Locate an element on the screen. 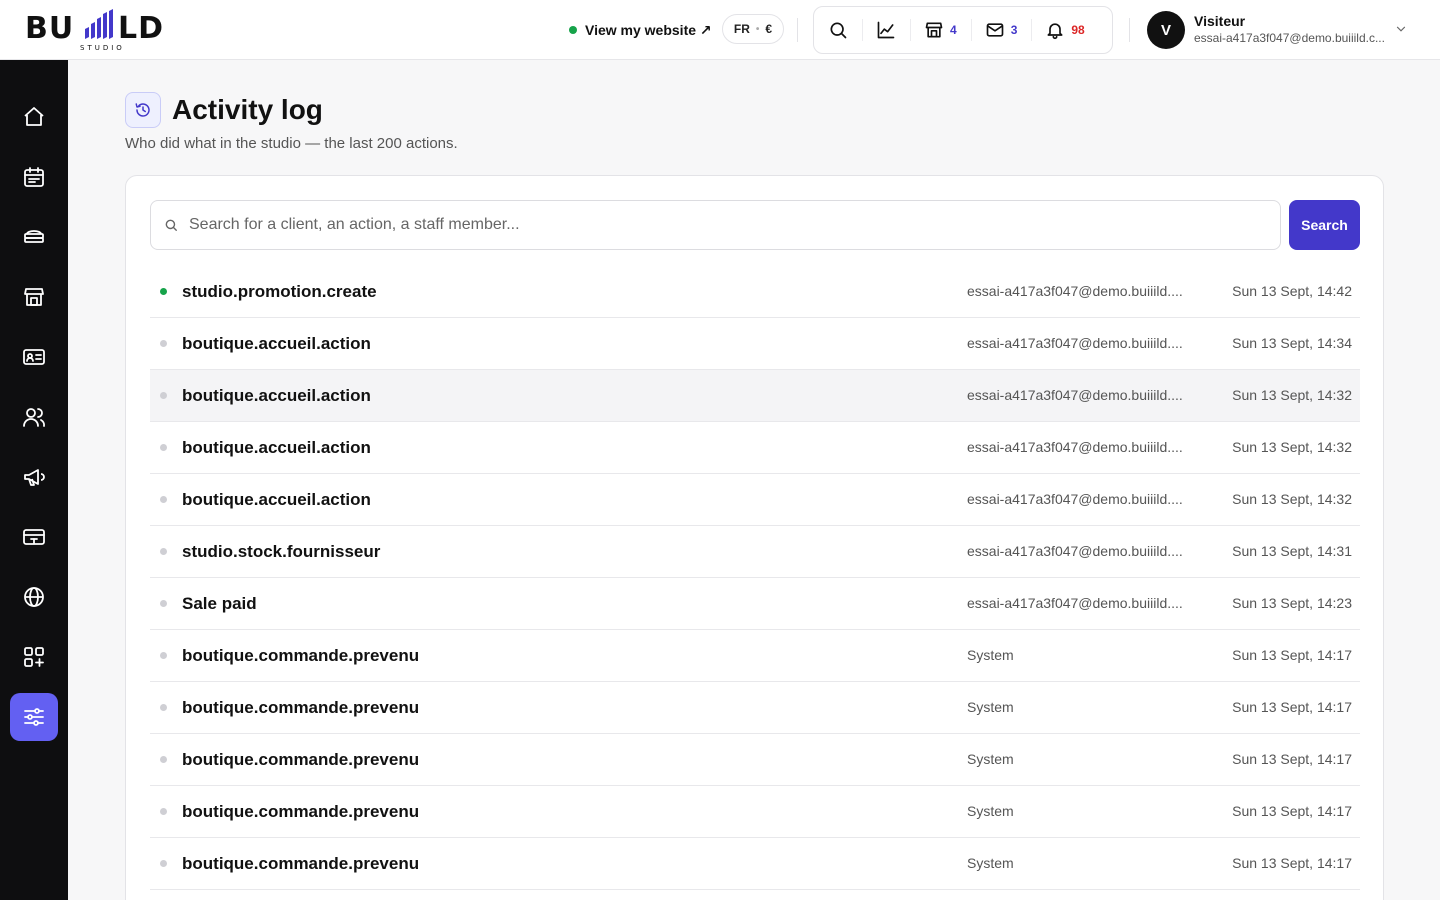 Image resolution: width=1440 pixels, height=900 pixels. log-action: studio.promotion.create is located at coordinates (279, 291).